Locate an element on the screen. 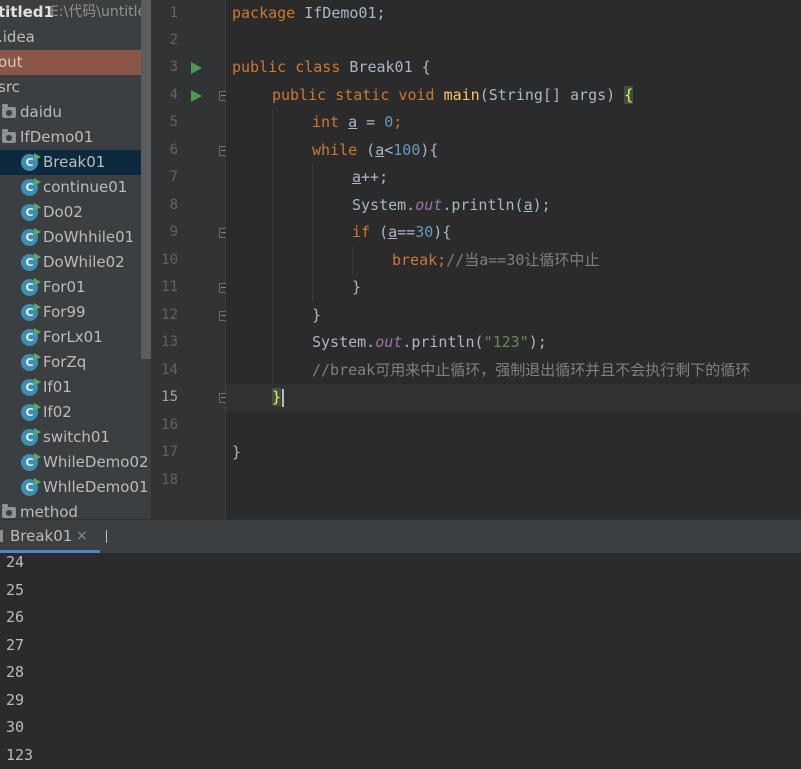  tree-item-label: continue01 is located at coordinates (85, 187).